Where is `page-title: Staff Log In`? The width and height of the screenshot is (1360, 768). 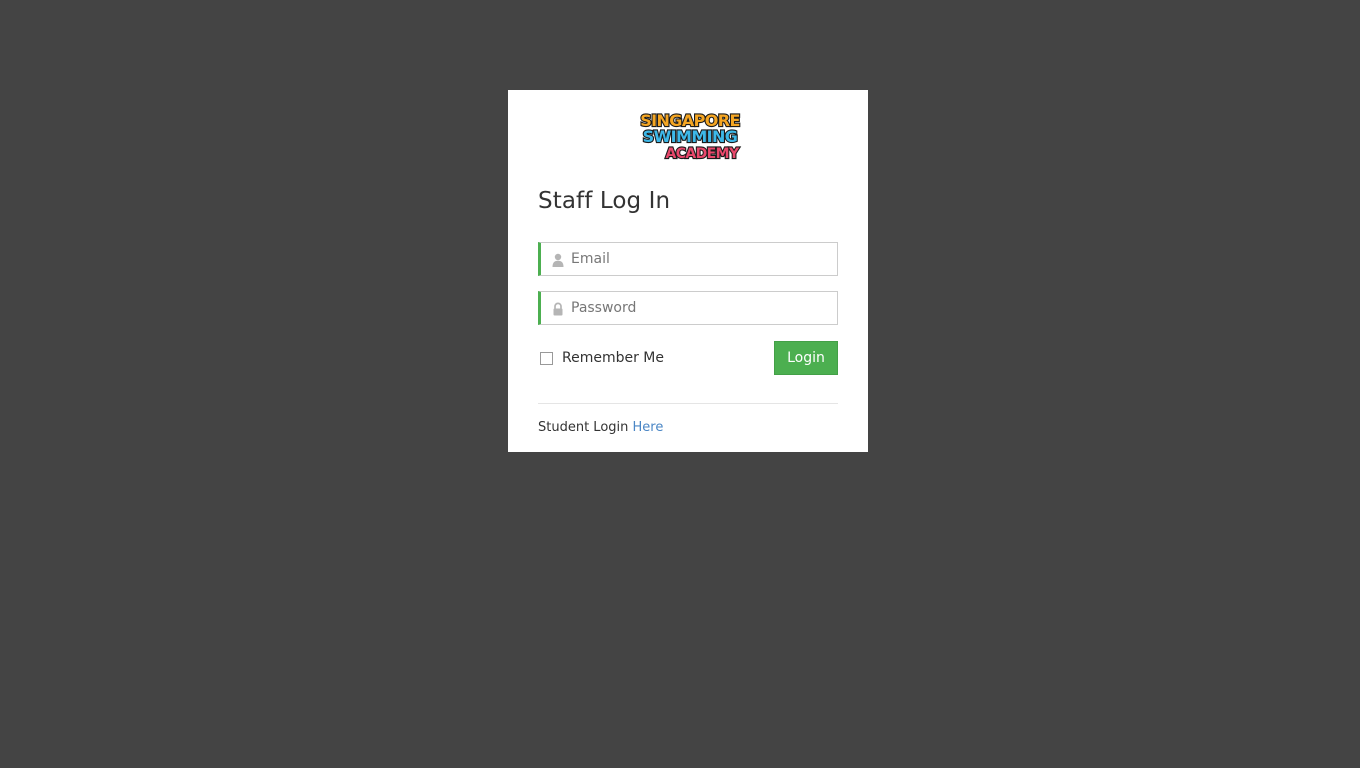 page-title: Staff Log In is located at coordinates (604, 201).